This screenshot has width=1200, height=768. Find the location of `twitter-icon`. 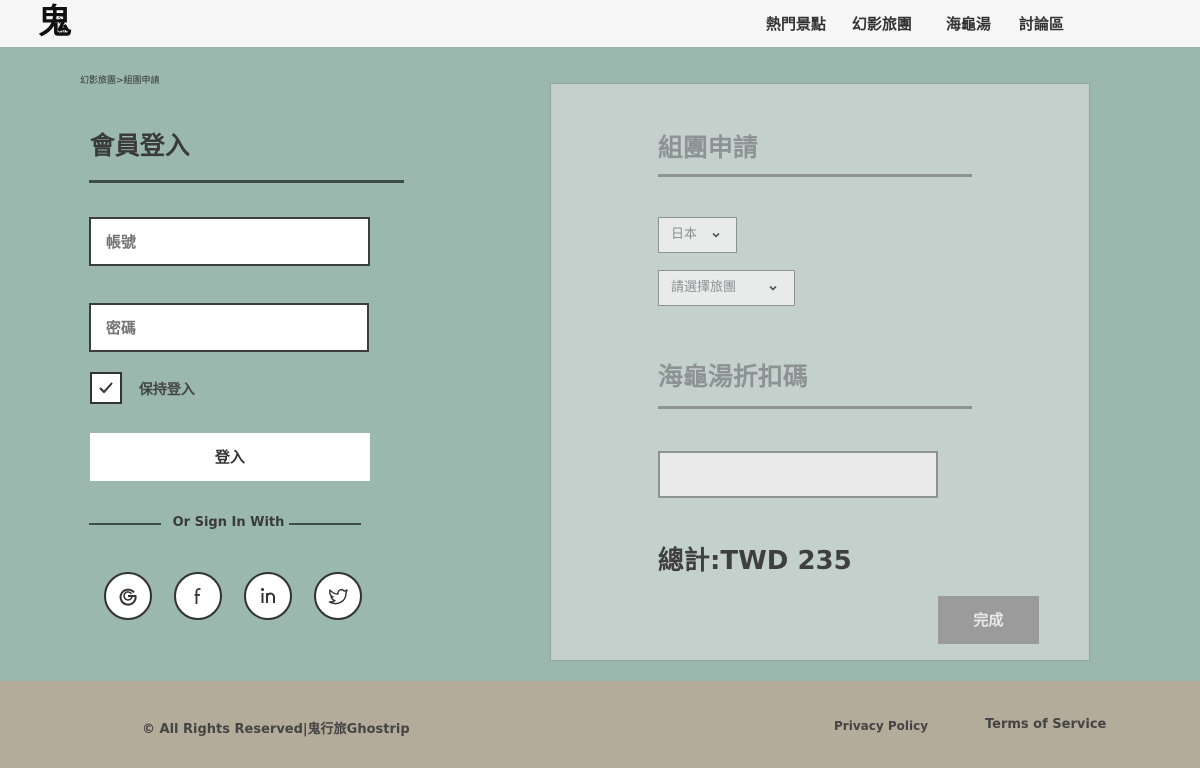

twitter-icon is located at coordinates (338, 596).